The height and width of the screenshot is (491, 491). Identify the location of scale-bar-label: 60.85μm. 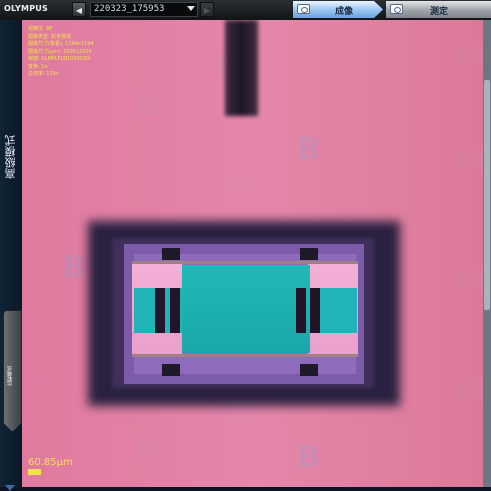
(50, 462).